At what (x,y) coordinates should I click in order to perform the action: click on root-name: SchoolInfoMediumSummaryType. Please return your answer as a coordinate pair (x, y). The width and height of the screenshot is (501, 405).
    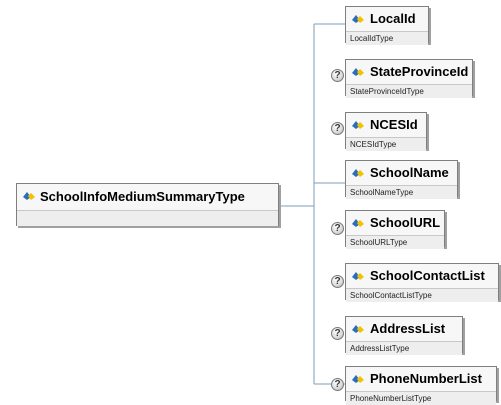
    Looking at the image, I should click on (142, 196).